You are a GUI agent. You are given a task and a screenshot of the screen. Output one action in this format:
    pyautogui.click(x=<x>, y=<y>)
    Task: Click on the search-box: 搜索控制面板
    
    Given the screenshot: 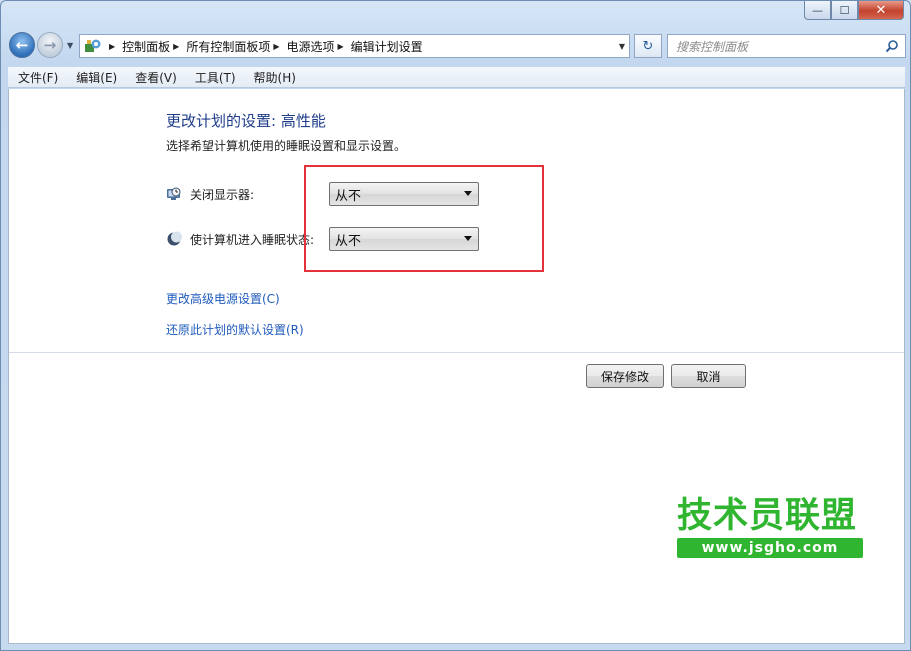 What is the action you would take?
    pyautogui.click(x=786, y=46)
    